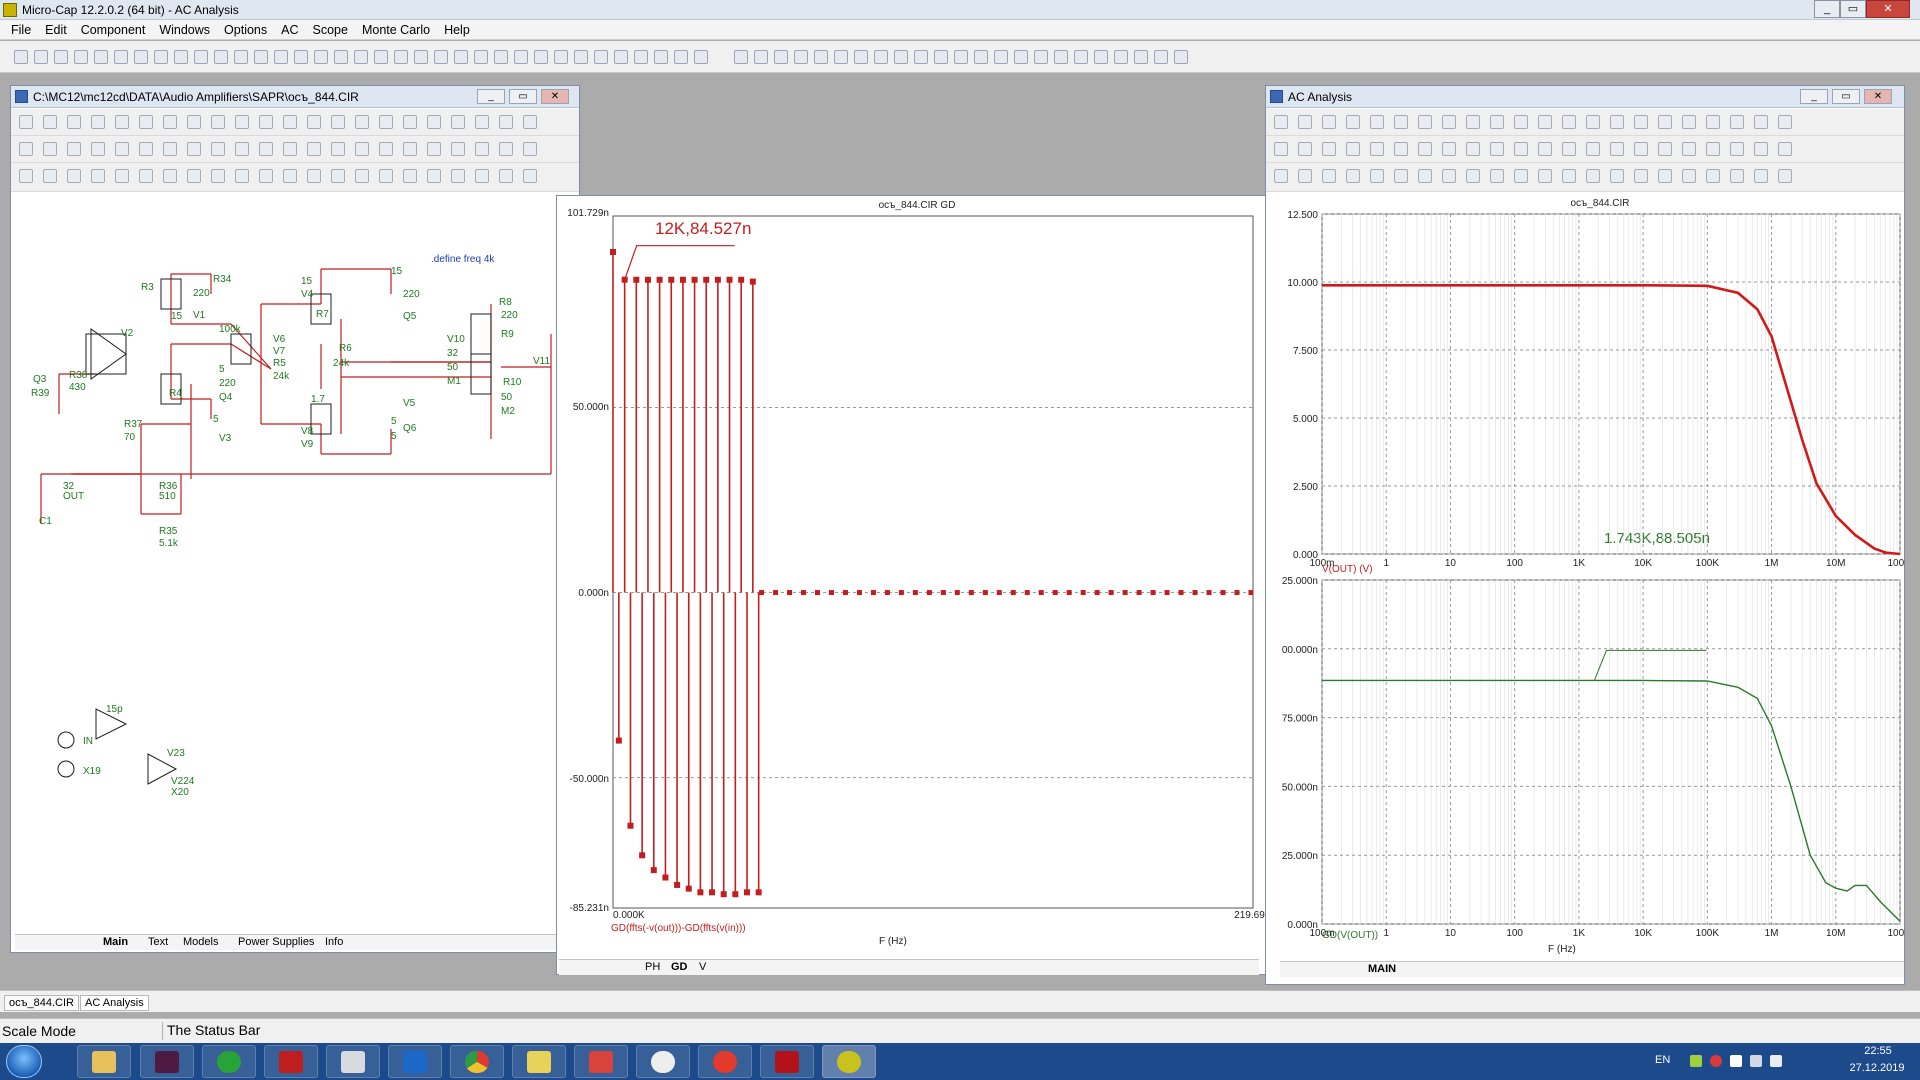  Describe the element at coordinates (679, 967) in the screenshot. I see `tab-gd: GD` at that location.